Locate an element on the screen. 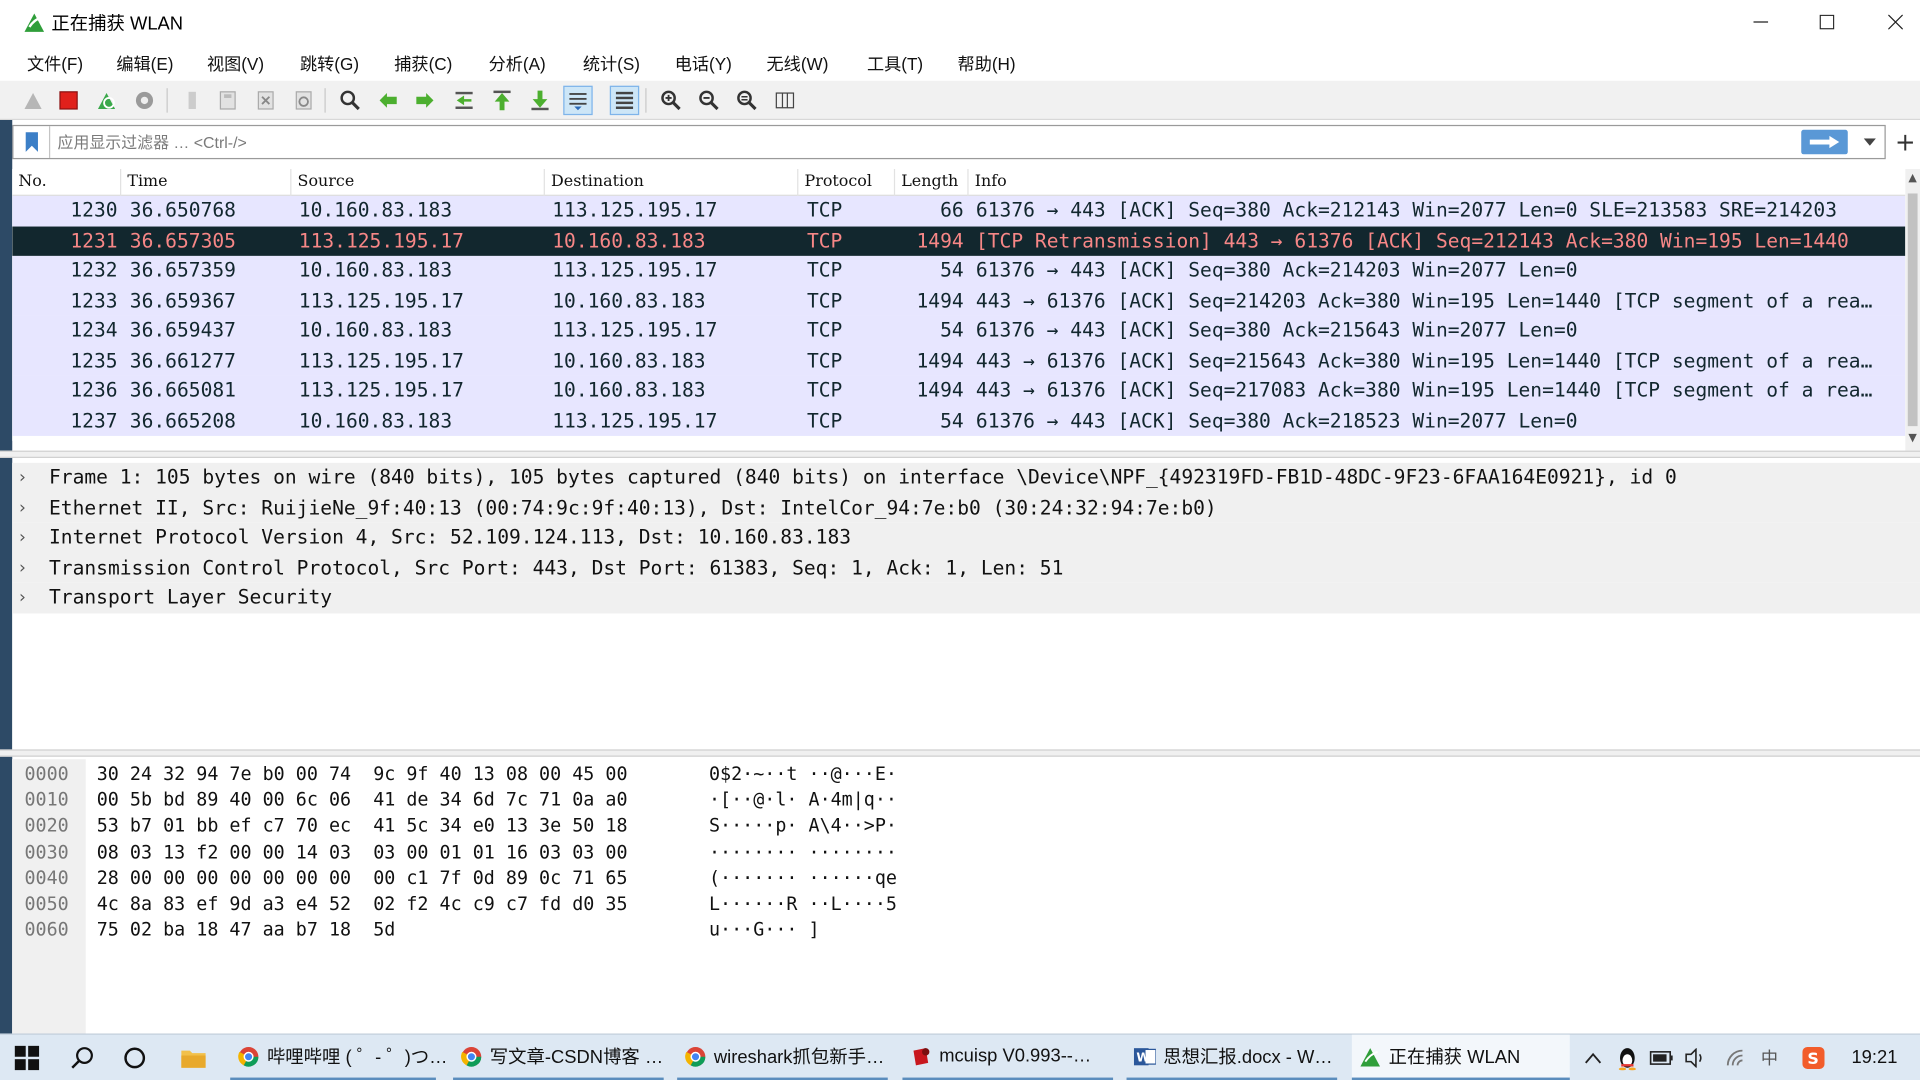 The image size is (1920, 1080). battery-icon is located at coordinates (1661, 1057).